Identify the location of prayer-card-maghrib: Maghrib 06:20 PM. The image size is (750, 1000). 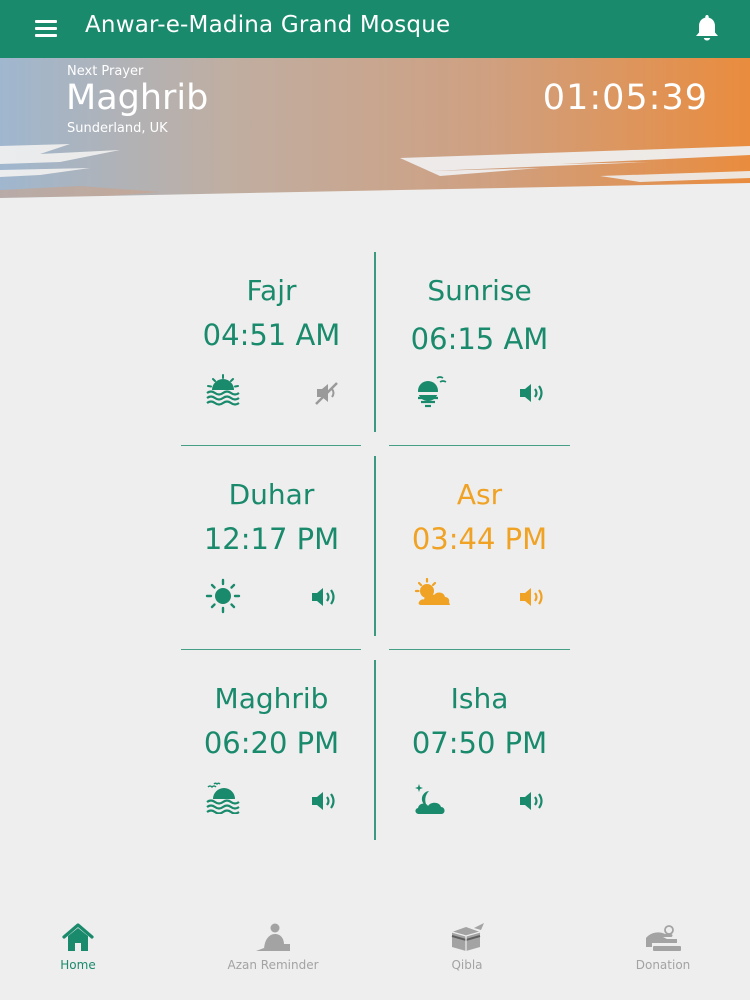
(271, 750).